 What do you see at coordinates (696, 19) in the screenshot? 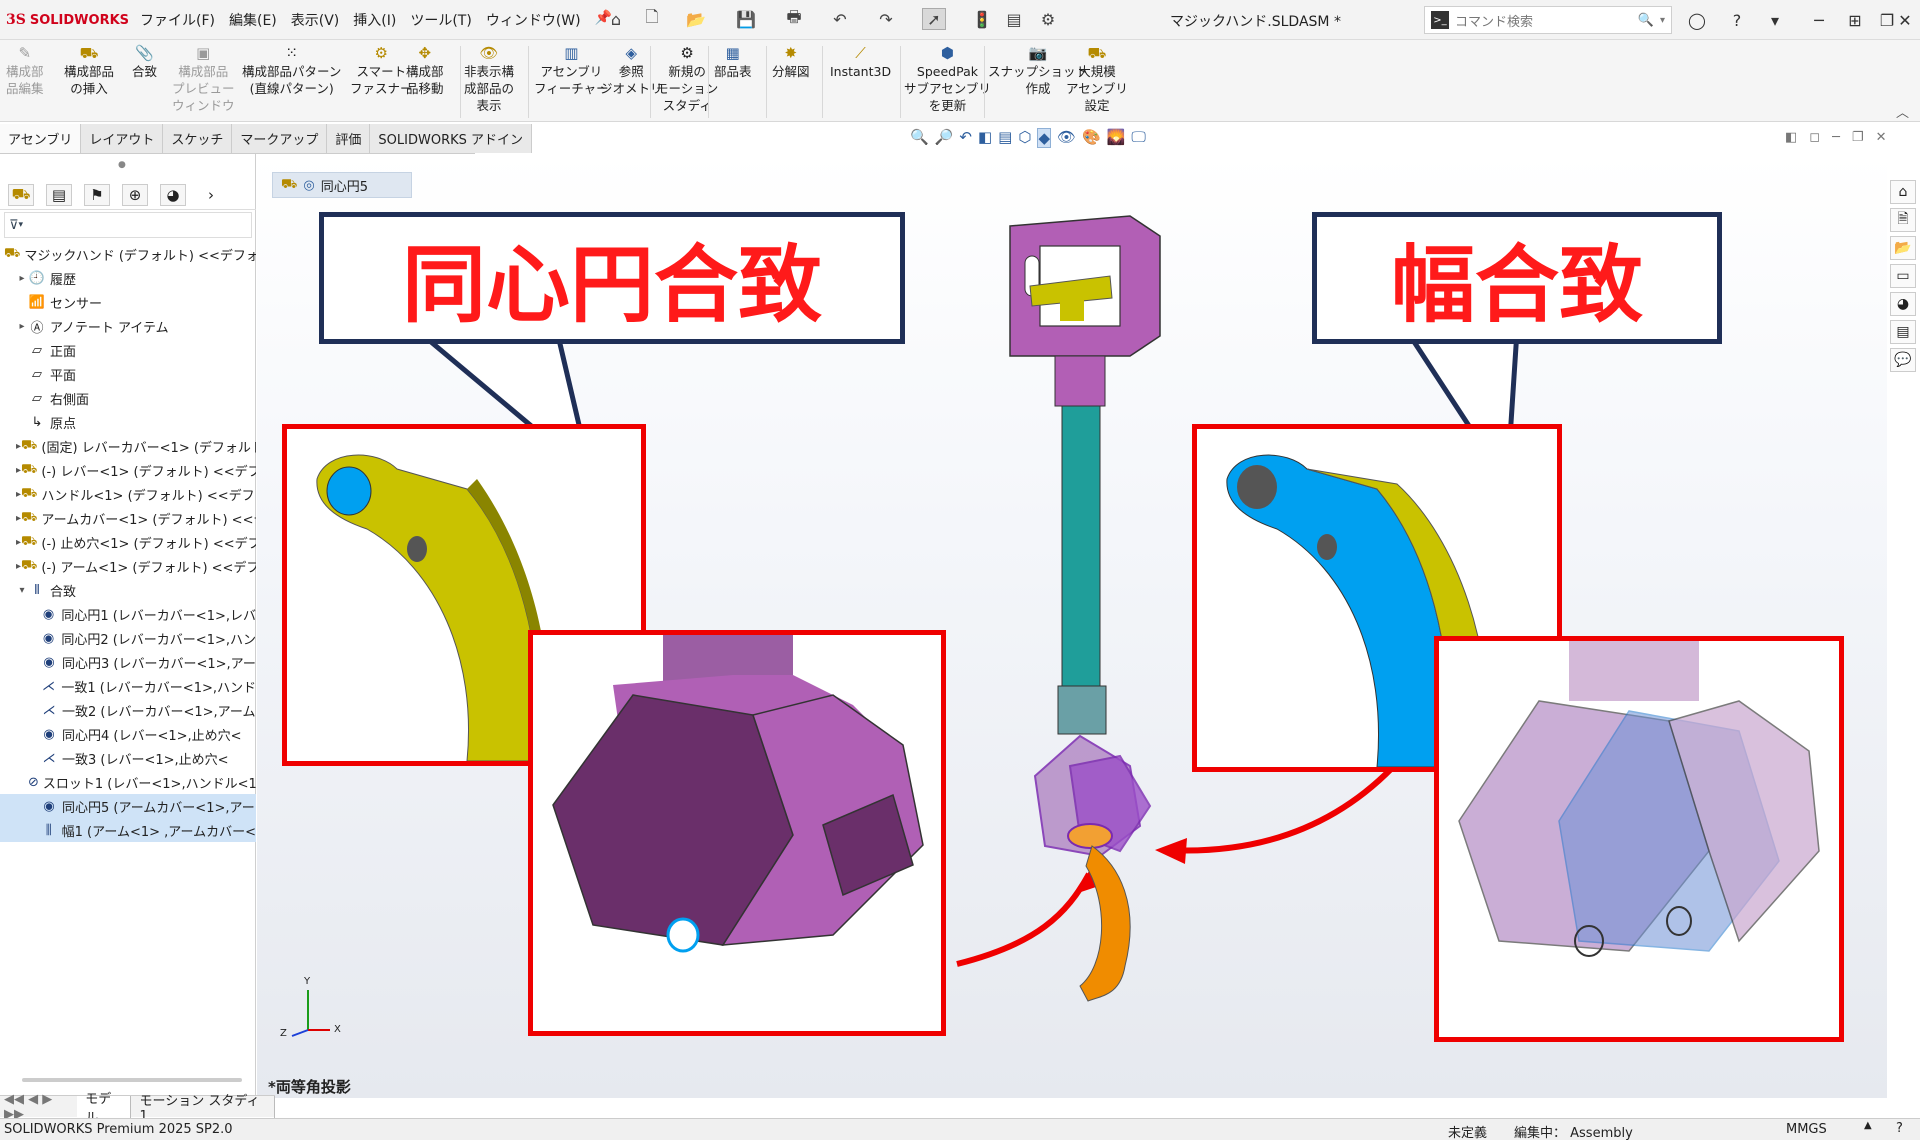
I see `open-icon: 📂` at bounding box center [696, 19].